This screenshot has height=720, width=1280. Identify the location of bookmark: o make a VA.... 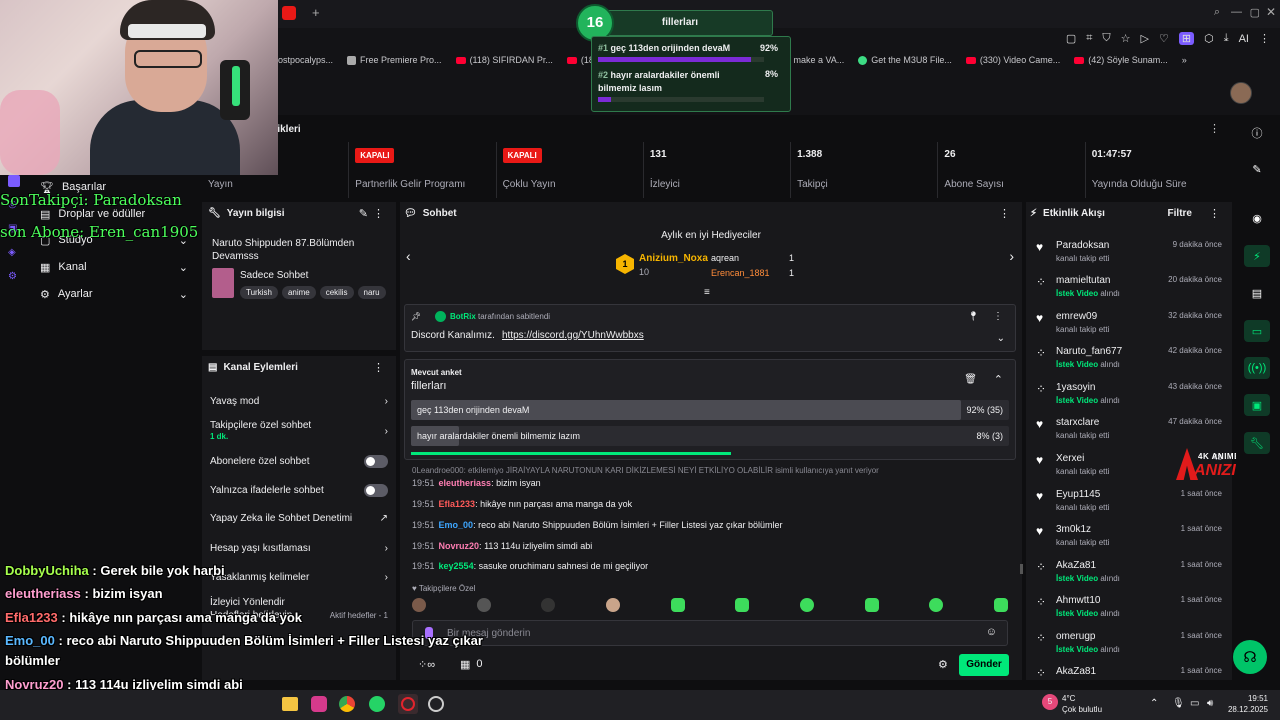
(815, 60).